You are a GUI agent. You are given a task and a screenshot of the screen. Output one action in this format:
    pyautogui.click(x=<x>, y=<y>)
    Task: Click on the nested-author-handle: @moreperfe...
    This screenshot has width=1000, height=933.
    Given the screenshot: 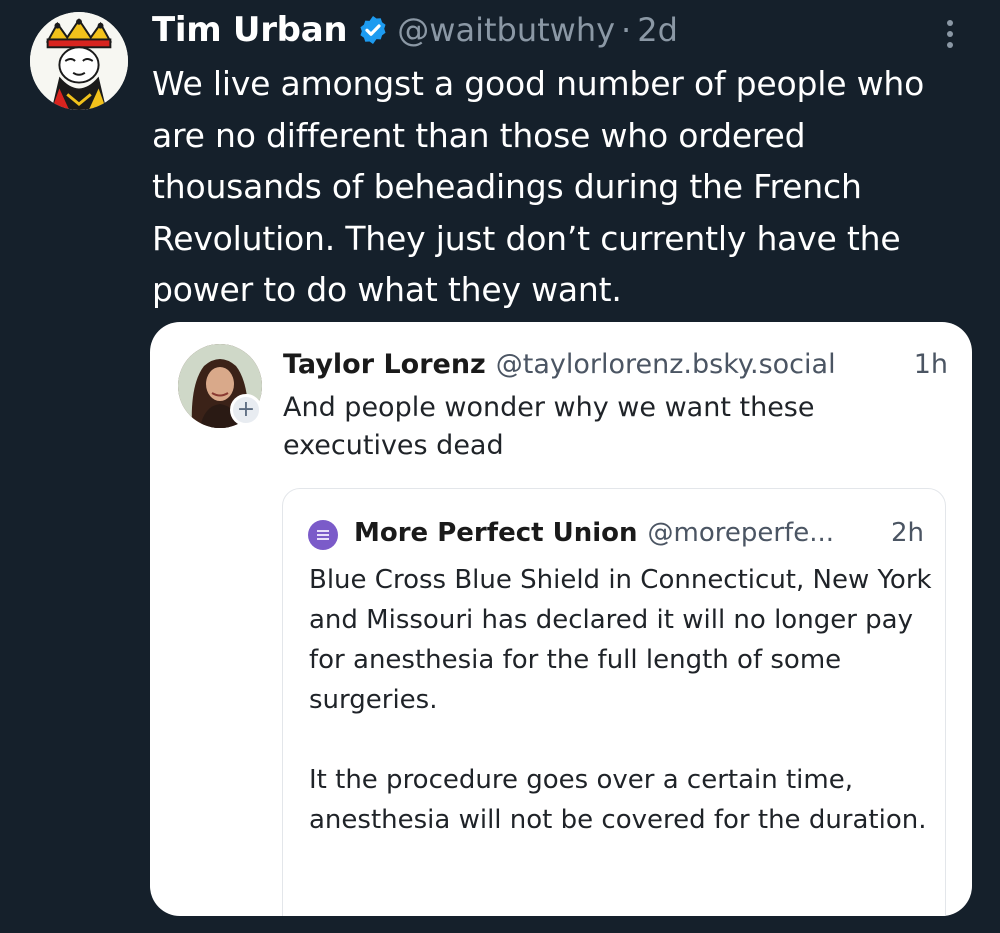 What is the action you would take?
    pyautogui.click(x=741, y=533)
    